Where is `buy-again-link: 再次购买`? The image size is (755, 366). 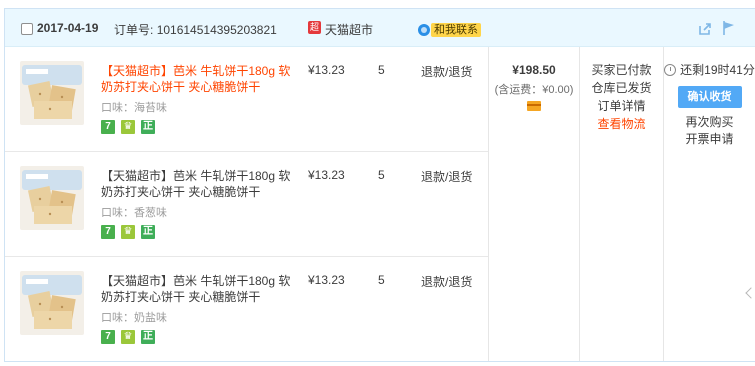
buy-again-link: 再次购买 is located at coordinates (709, 122).